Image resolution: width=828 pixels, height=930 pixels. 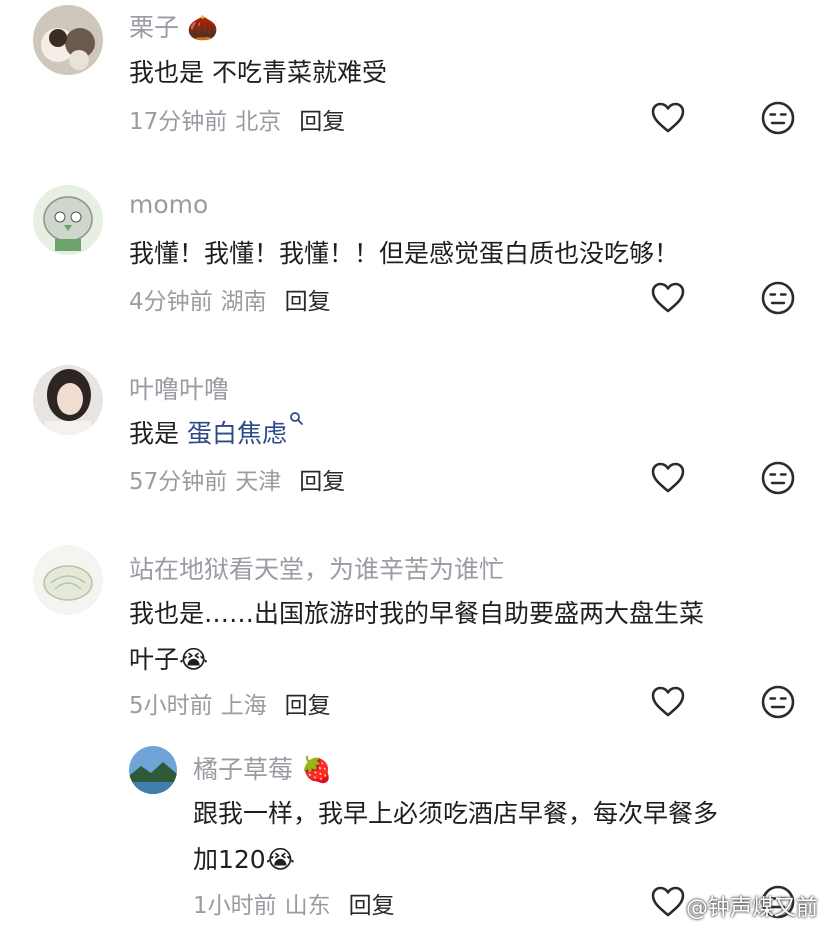 I want to click on timestamp: 5小时前, so click(x=171, y=706).